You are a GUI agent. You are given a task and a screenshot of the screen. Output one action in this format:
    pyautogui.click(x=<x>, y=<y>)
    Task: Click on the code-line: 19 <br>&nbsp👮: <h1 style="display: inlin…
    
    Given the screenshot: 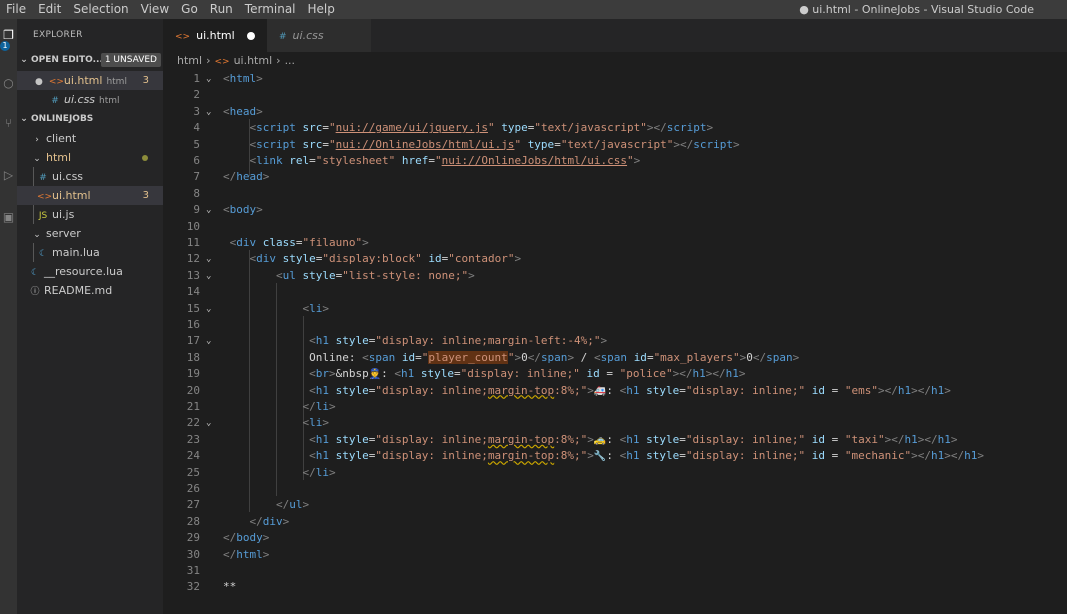 What is the action you would take?
    pyautogui.click(x=615, y=374)
    